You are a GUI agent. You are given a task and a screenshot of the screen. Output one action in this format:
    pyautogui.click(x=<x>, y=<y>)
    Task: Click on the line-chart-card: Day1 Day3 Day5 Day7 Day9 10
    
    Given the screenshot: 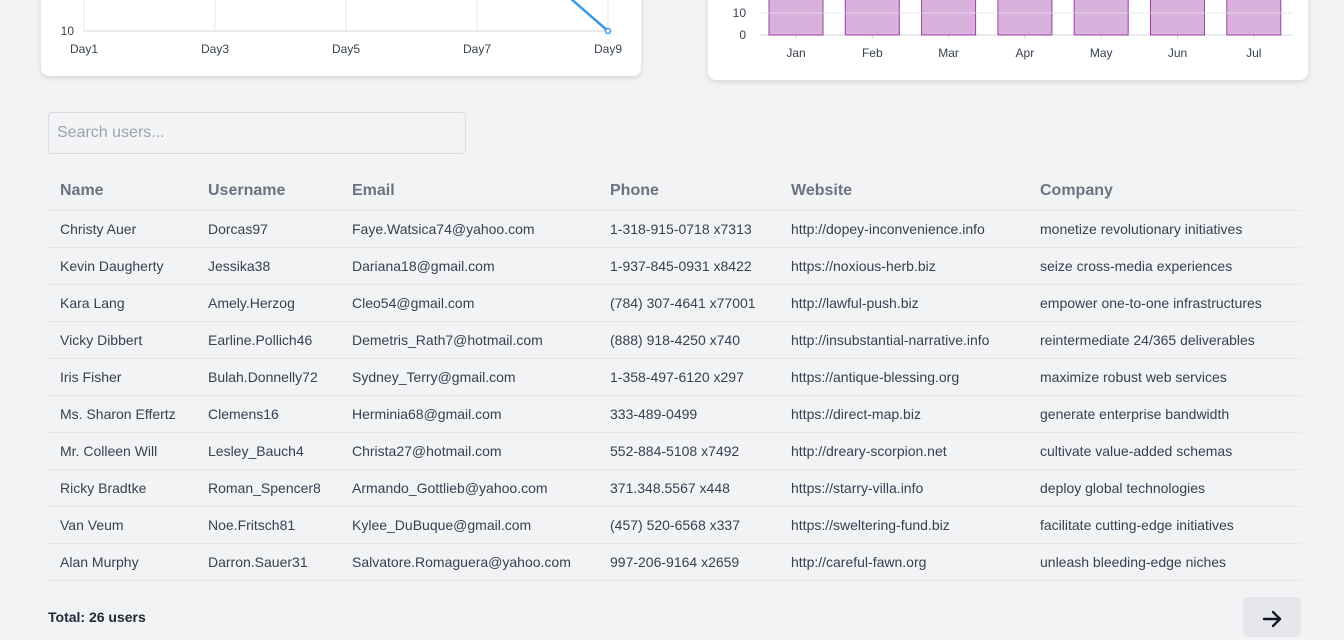 What is the action you would take?
    pyautogui.click(x=341, y=38)
    